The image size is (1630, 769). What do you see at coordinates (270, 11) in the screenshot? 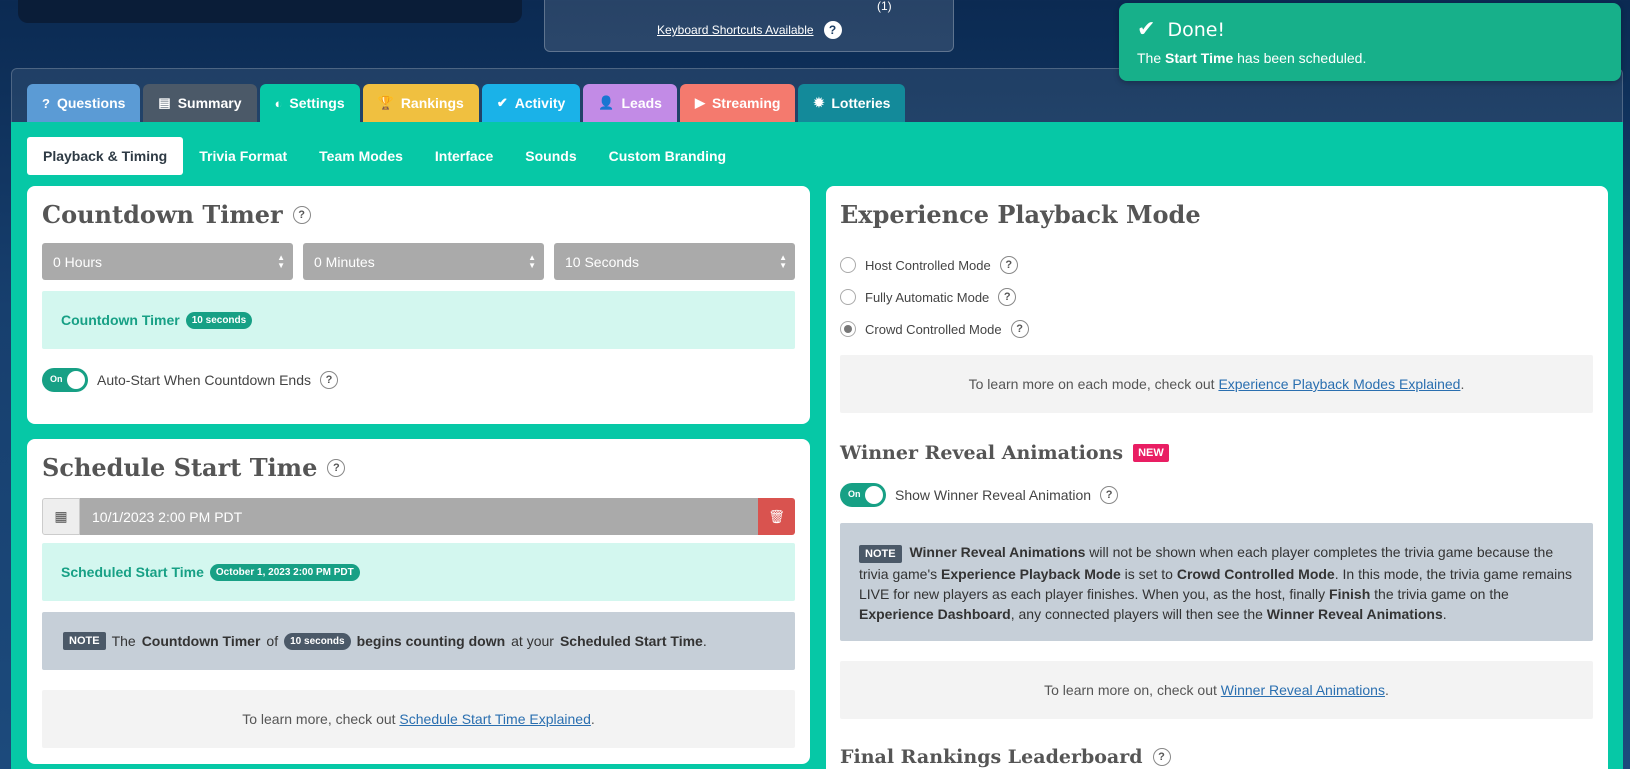
I see `top-left-panel` at bounding box center [270, 11].